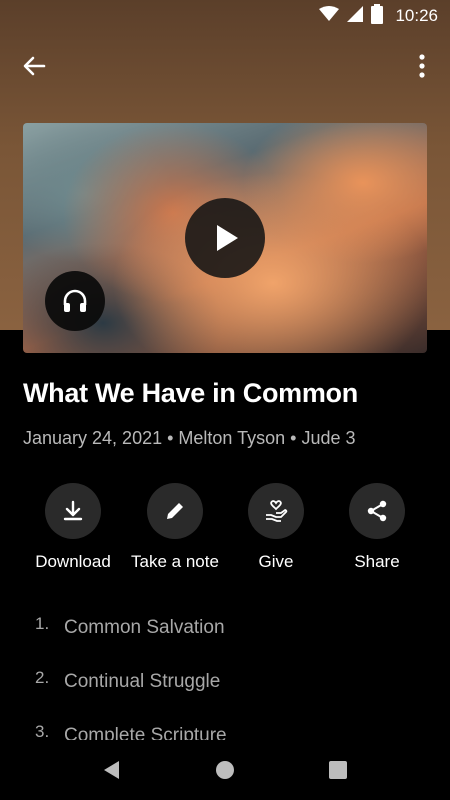 The width and height of the screenshot is (450, 800). What do you see at coordinates (276, 561) in the screenshot?
I see `give-label: Give` at bounding box center [276, 561].